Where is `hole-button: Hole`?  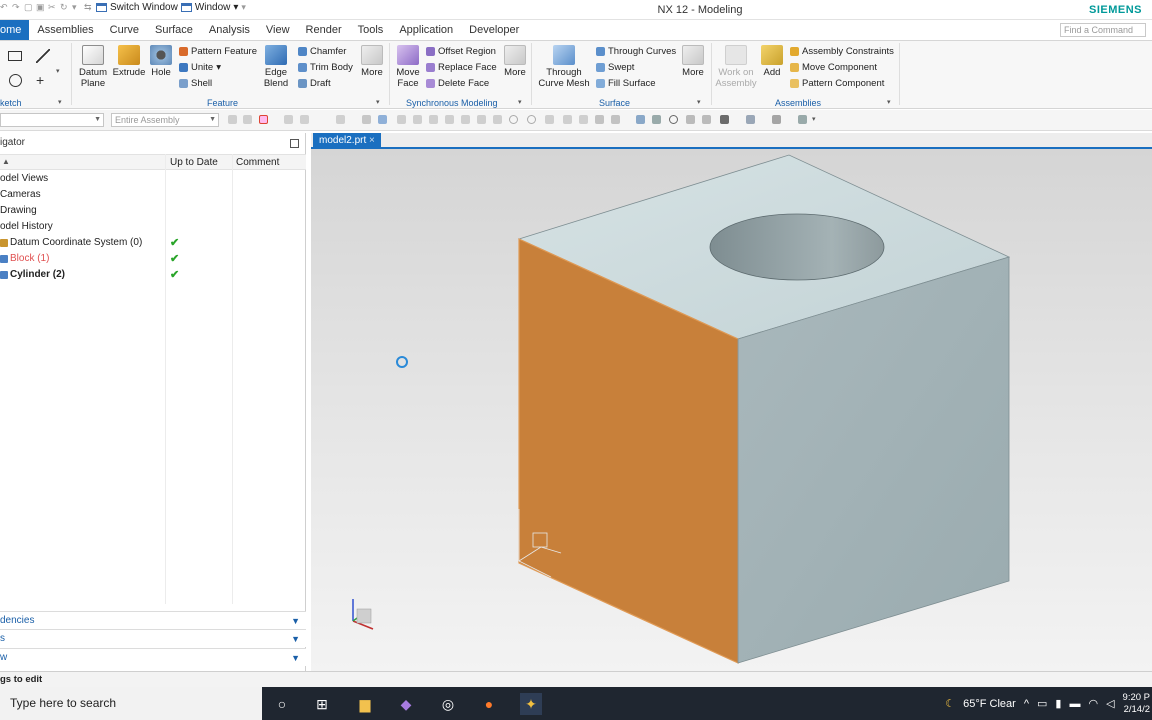
hole-button: Hole is located at coordinates (161, 61).